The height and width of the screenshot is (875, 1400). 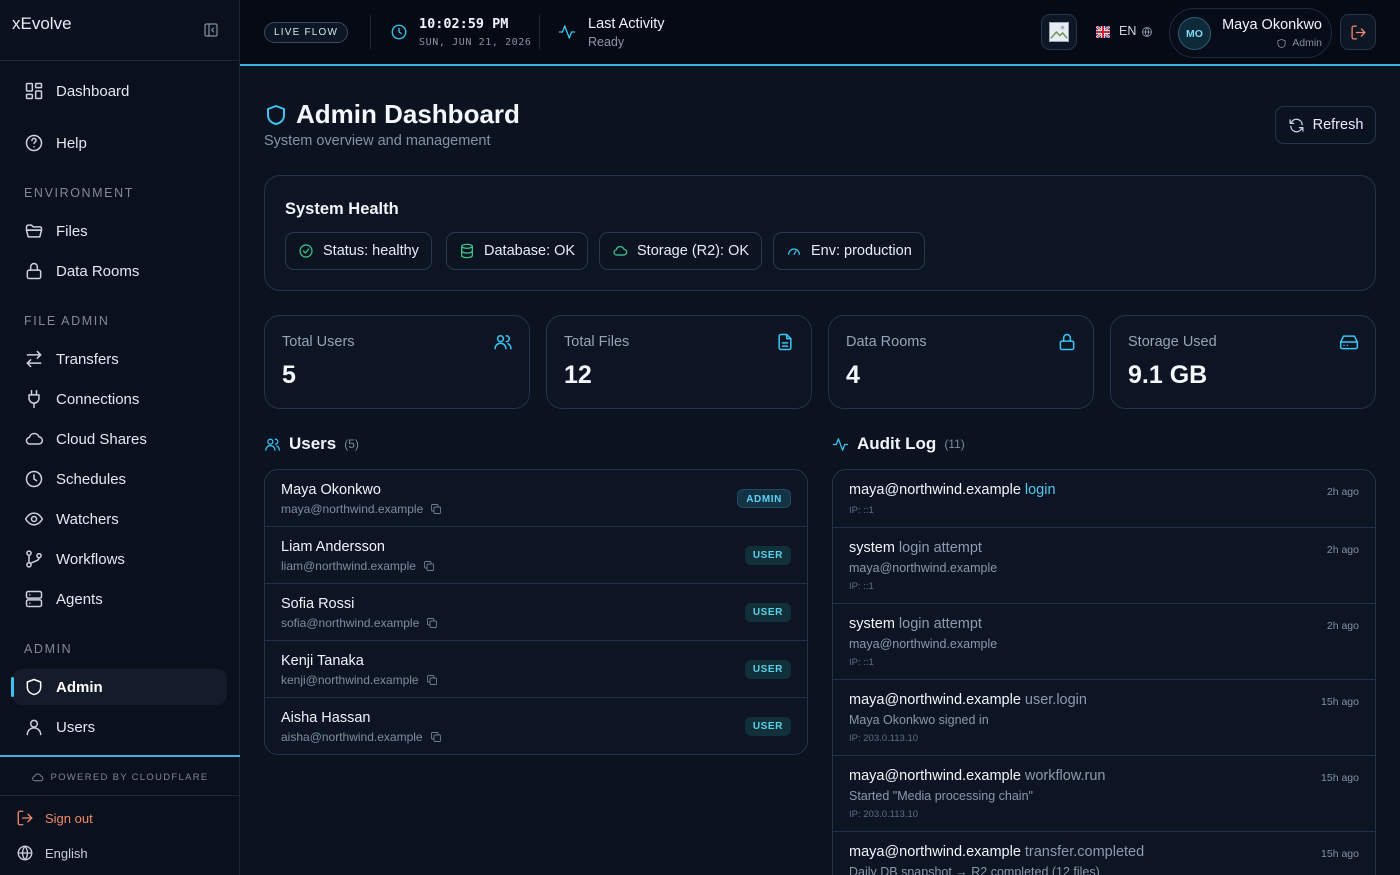 What do you see at coordinates (306, 32) in the screenshot?
I see `live-flow-badge: LIVE FLOW` at bounding box center [306, 32].